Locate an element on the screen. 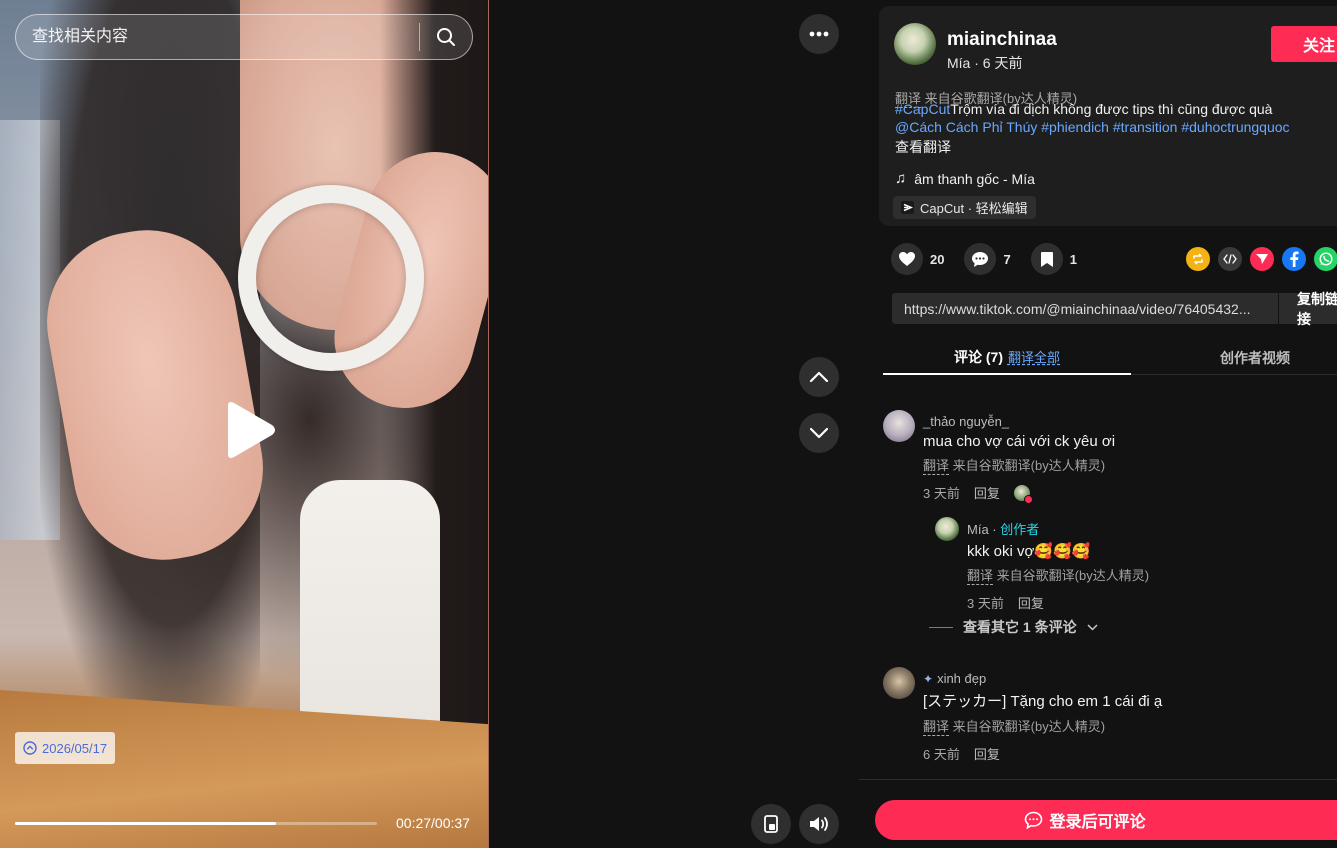 Image resolution: width=1337 pixels, height=848 pixels. share-icons is located at coordinates (1261, 259).